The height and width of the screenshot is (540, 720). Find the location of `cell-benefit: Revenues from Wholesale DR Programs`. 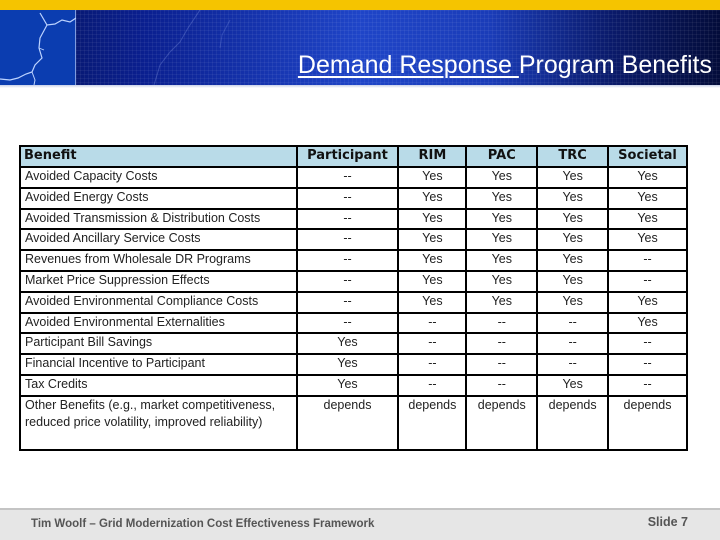

cell-benefit: Revenues from Wholesale DR Programs is located at coordinates (158, 260).